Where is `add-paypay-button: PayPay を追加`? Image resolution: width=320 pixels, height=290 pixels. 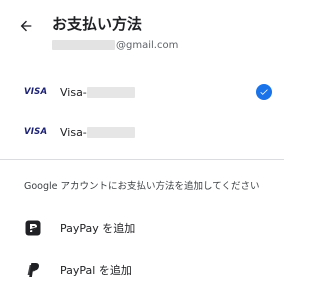 add-paypay-button: PayPay を追加 is located at coordinates (142, 228).